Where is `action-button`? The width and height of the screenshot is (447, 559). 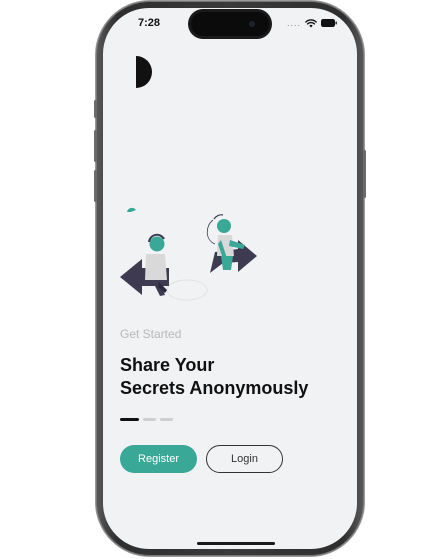 action-button is located at coordinates (95, 109).